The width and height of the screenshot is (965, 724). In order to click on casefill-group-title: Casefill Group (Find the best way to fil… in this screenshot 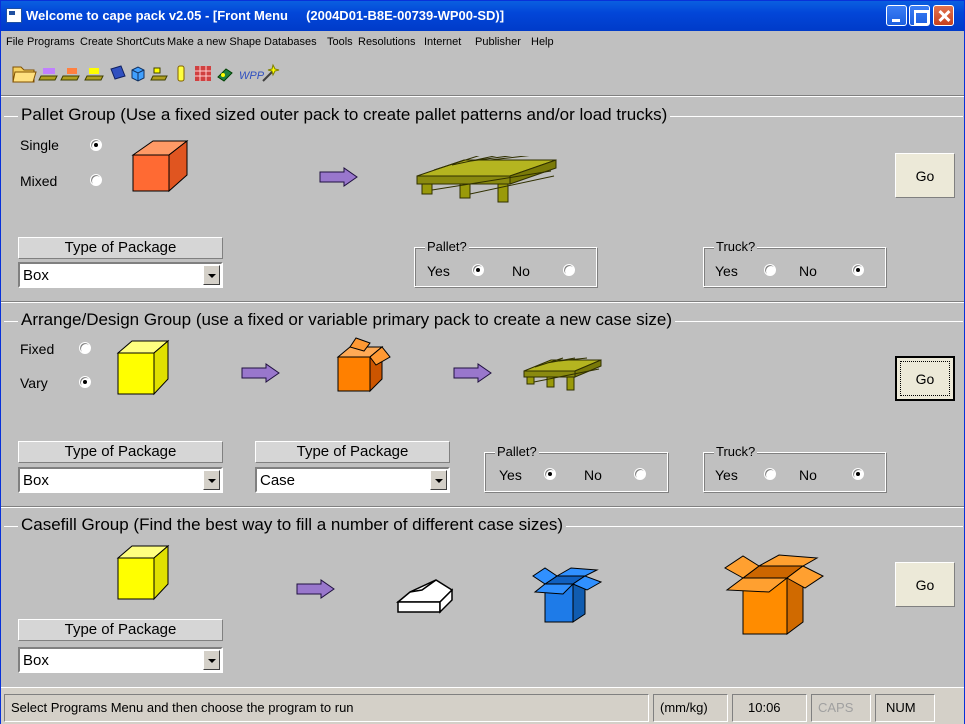, I will do `click(292, 525)`.